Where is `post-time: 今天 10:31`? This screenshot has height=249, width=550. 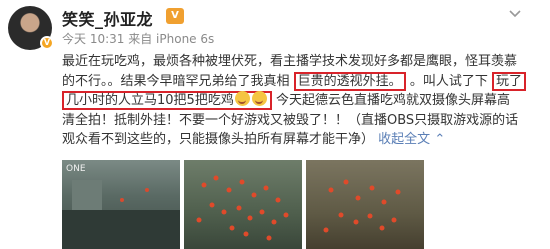
post-time: 今天 10:31 is located at coordinates (93, 39).